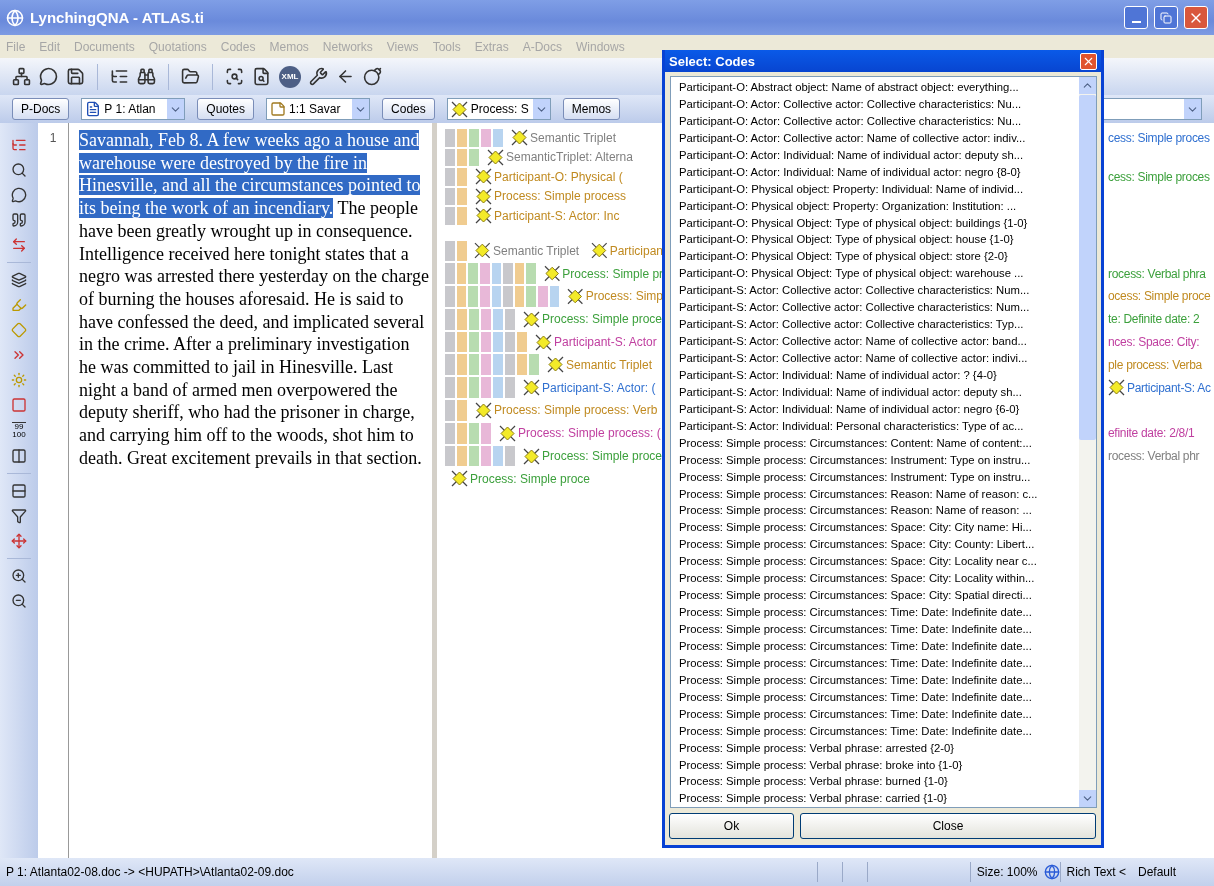 The height and width of the screenshot is (886, 1214). What do you see at coordinates (19, 145) in the screenshot?
I see `list-icon` at bounding box center [19, 145].